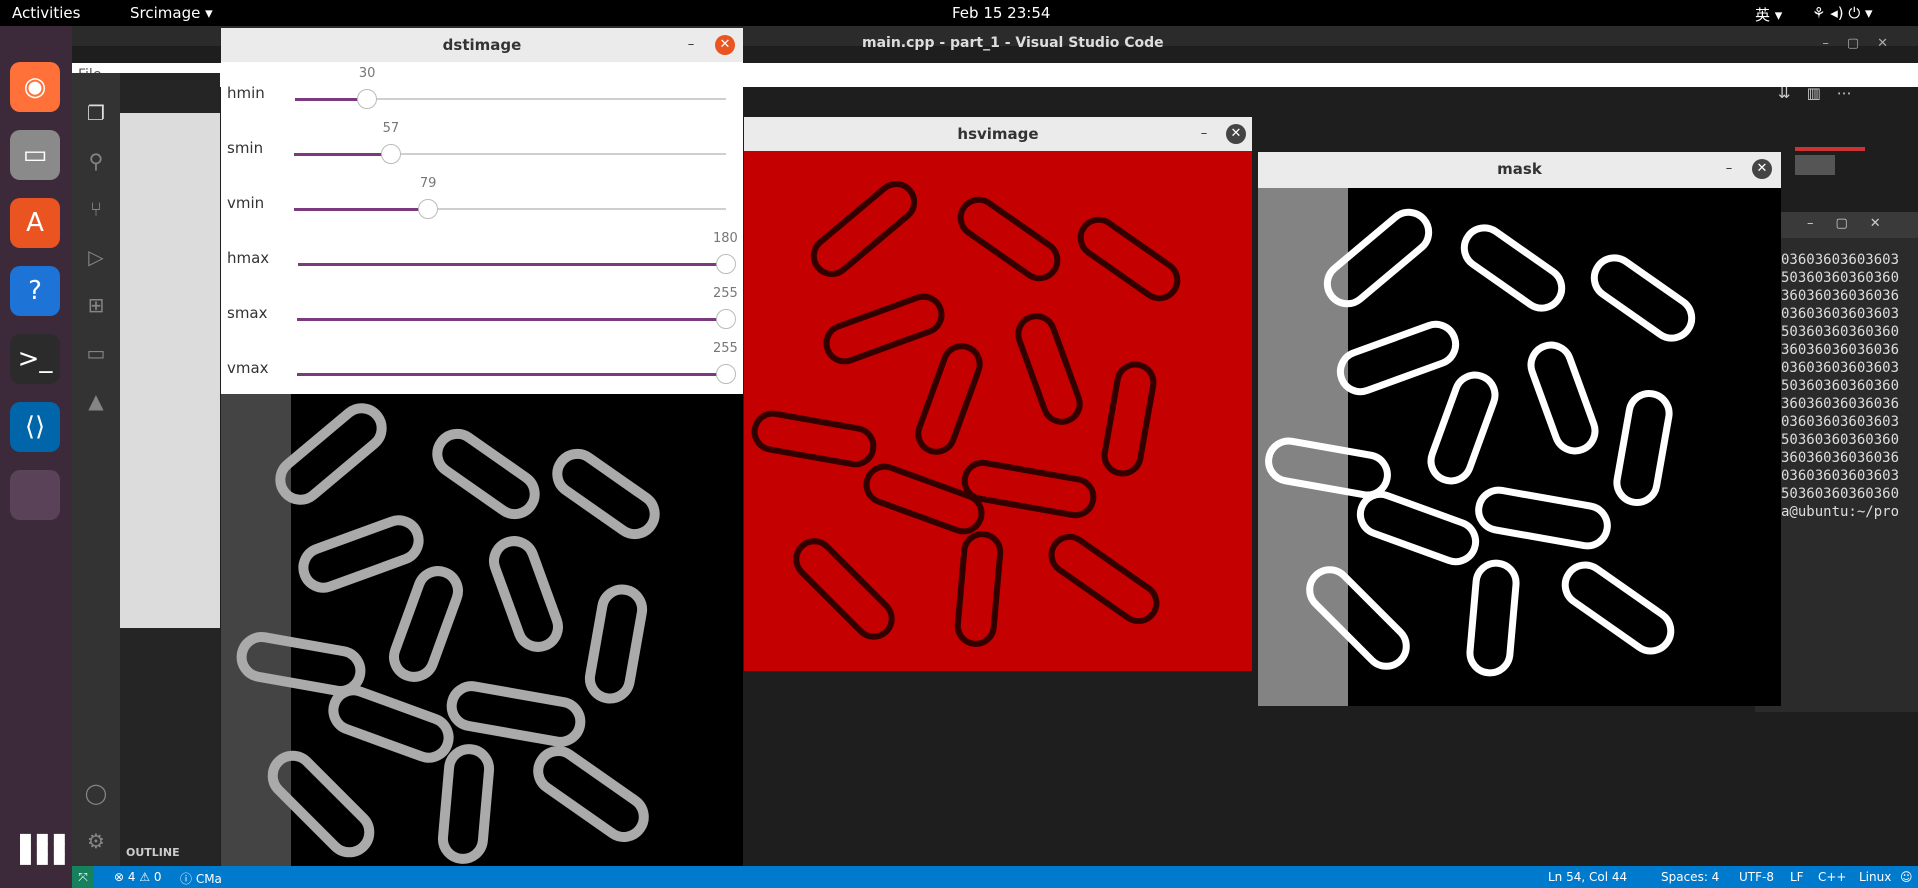 This screenshot has width=1918, height=888. Describe the element at coordinates (96, 113) in the screenshot. I see `explorer-icon: ❐` at that location.